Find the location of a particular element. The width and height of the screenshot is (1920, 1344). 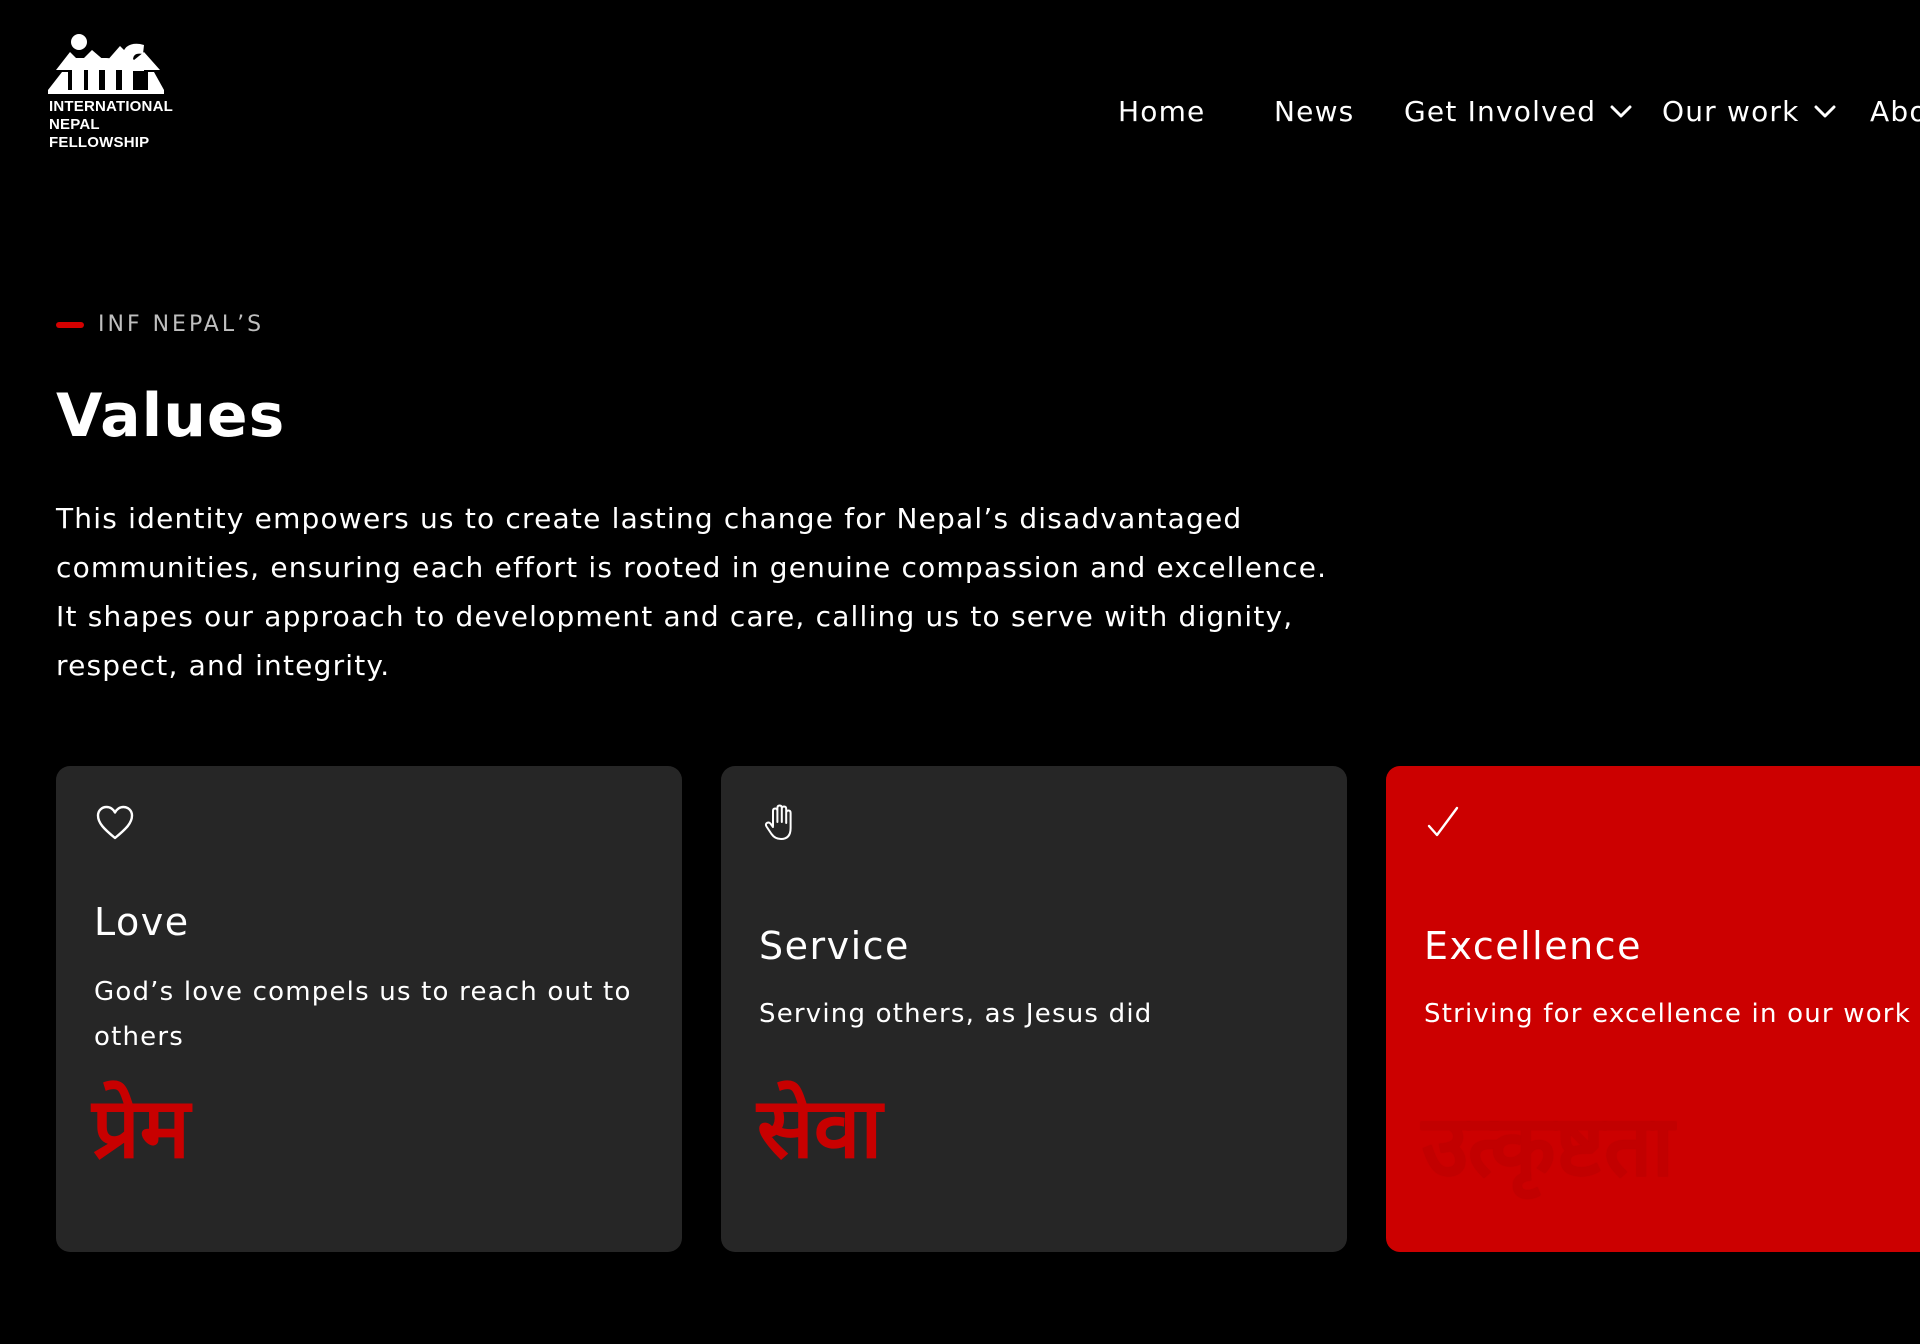

card-nepali-word: सेवा is located at coordinates (820, 1127).